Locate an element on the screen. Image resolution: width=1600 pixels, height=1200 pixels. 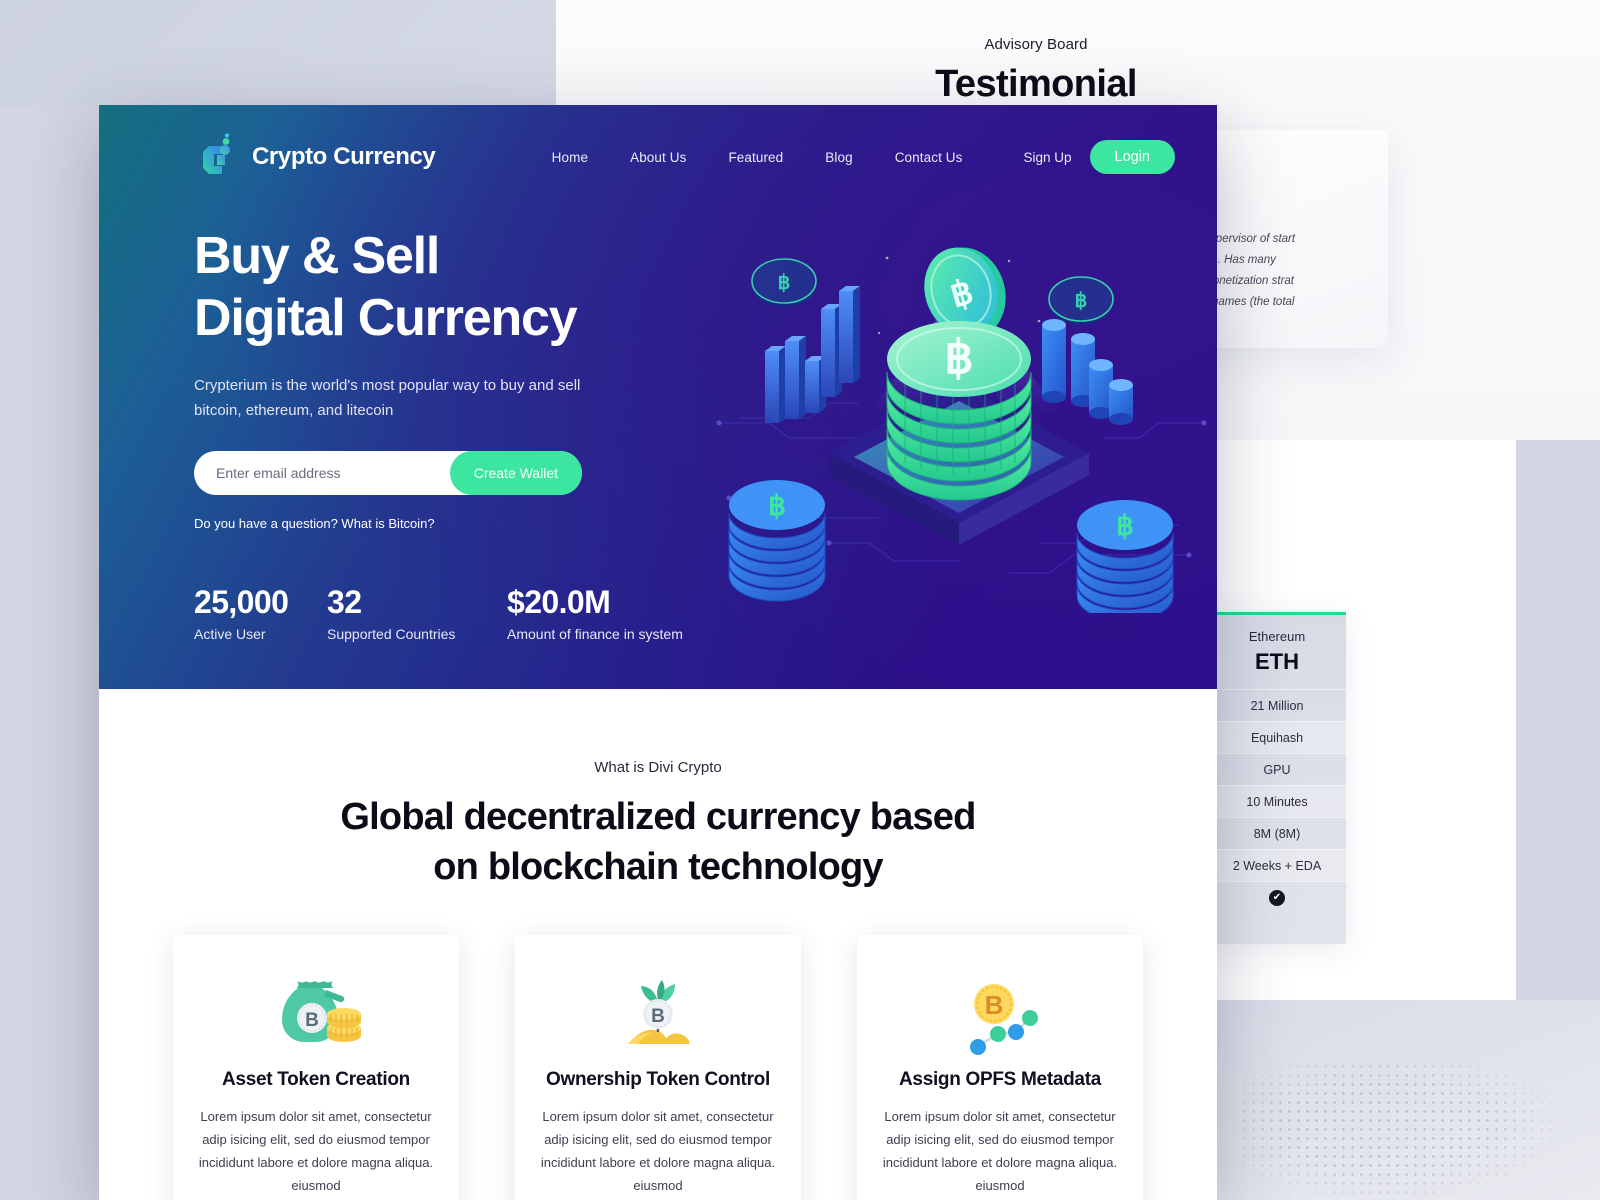
coin-name: Ethereum is located at coordinates (1277, 636).